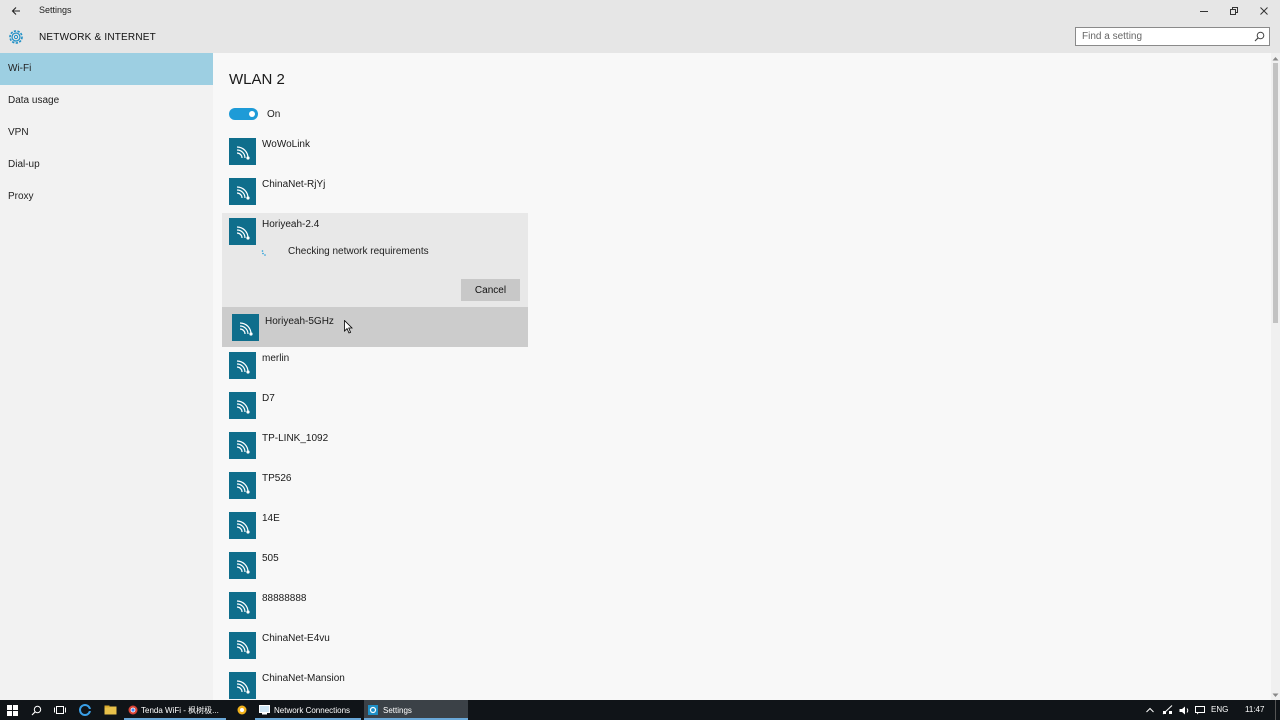  I want to click on edge-browser-button, so click(85, 710).